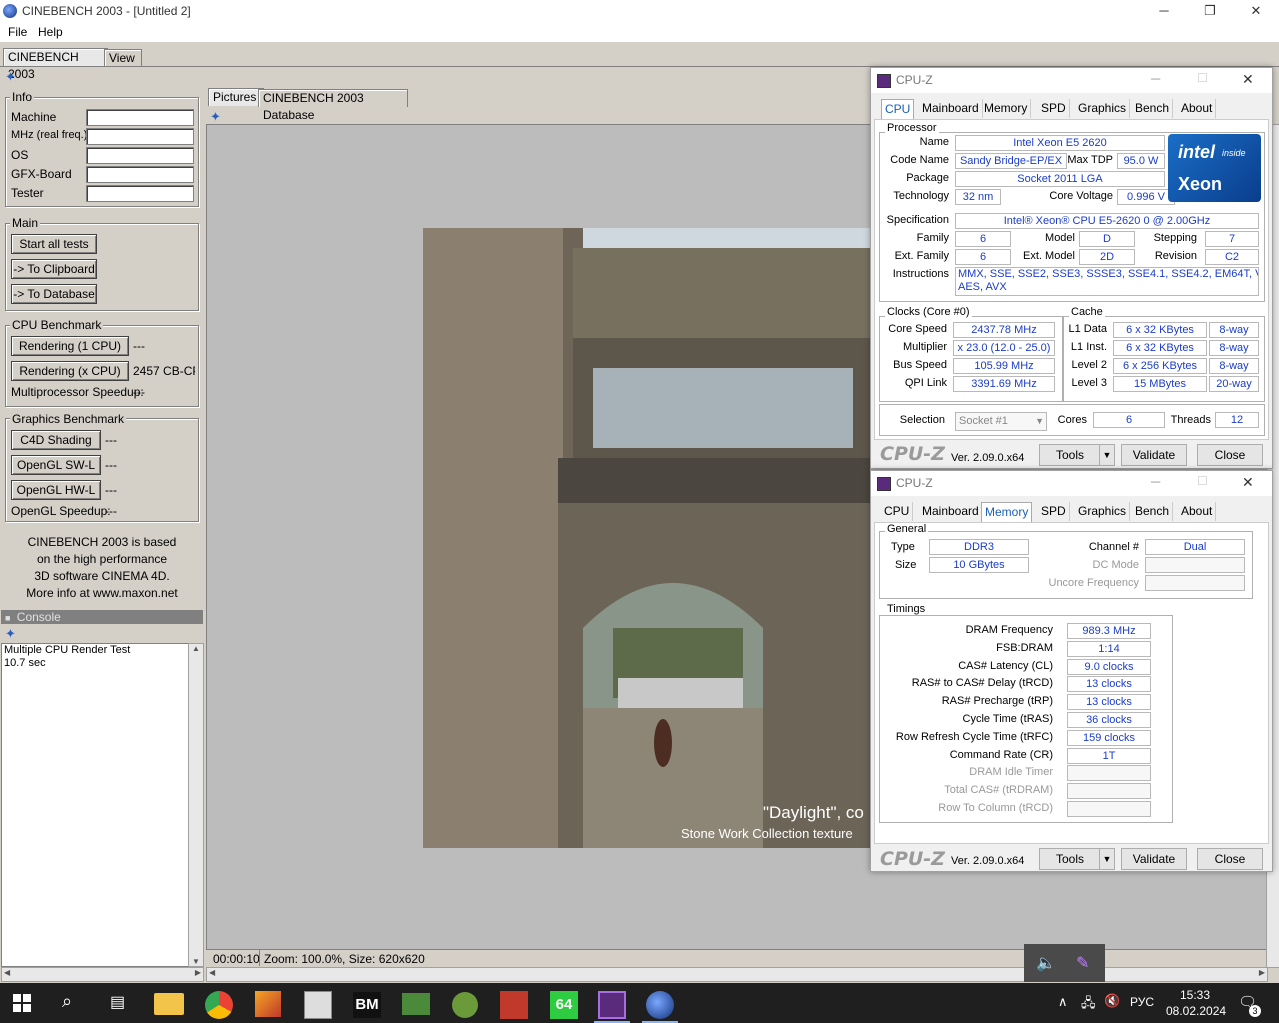 This screenshot has width=1279, height=1023. What do you see at coordinates (54, 294) in the screenshot?
I see `to-database-button: -> To Database` at bounding box center [54, 294].